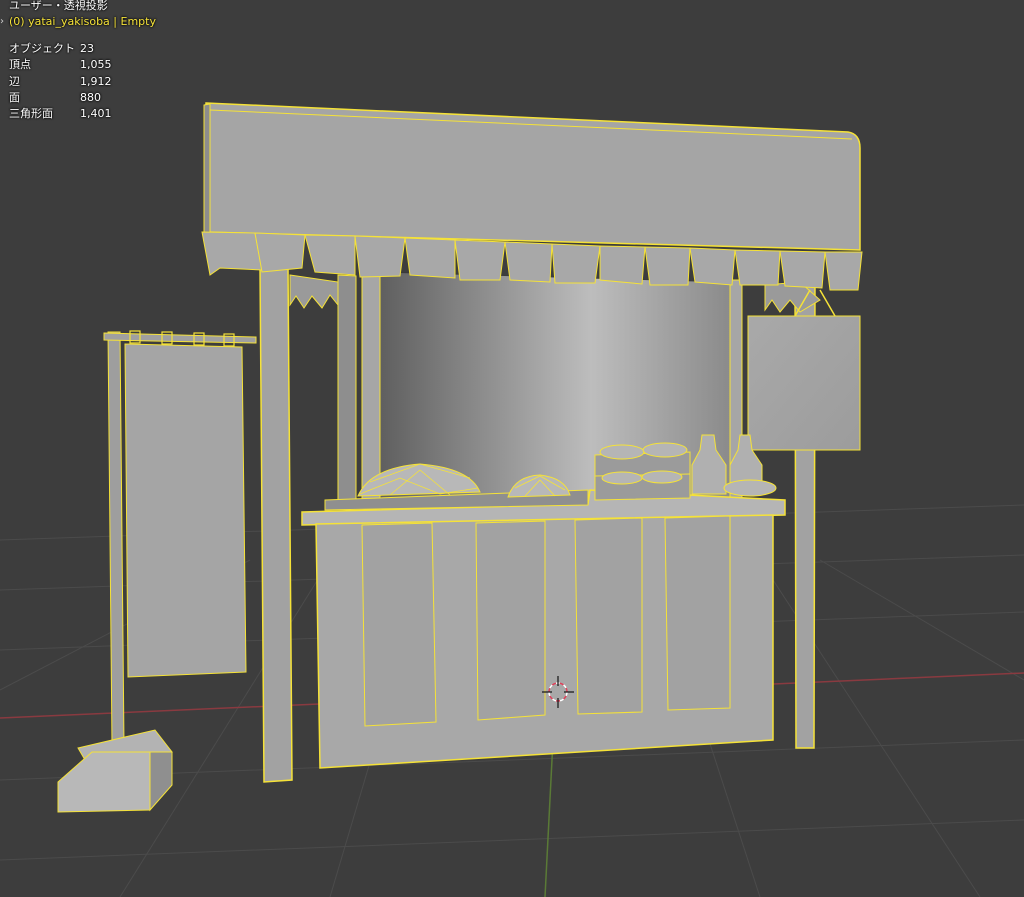  What do you see at coordinates (276, 525) in the screenshot?
I see `front-post-left` at bounding box center [276, 525].